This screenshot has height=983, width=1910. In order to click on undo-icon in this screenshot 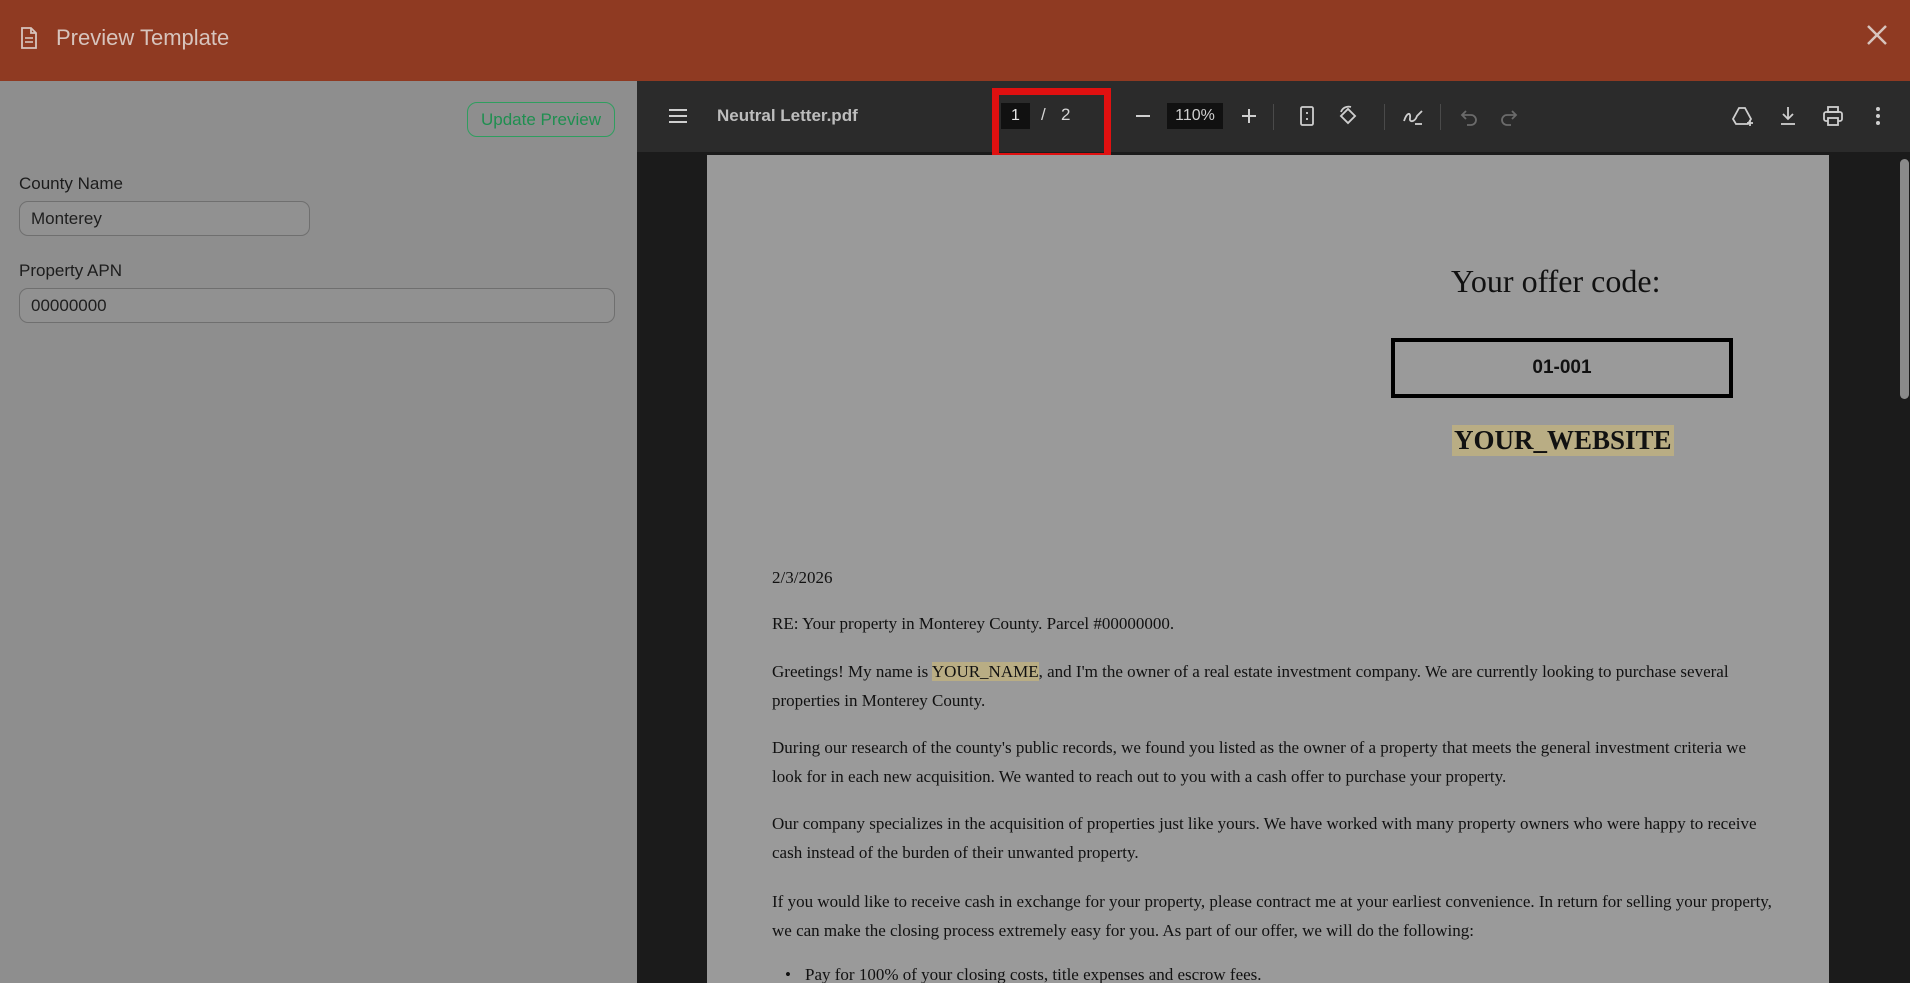, I will do `click(1469, 116)`.